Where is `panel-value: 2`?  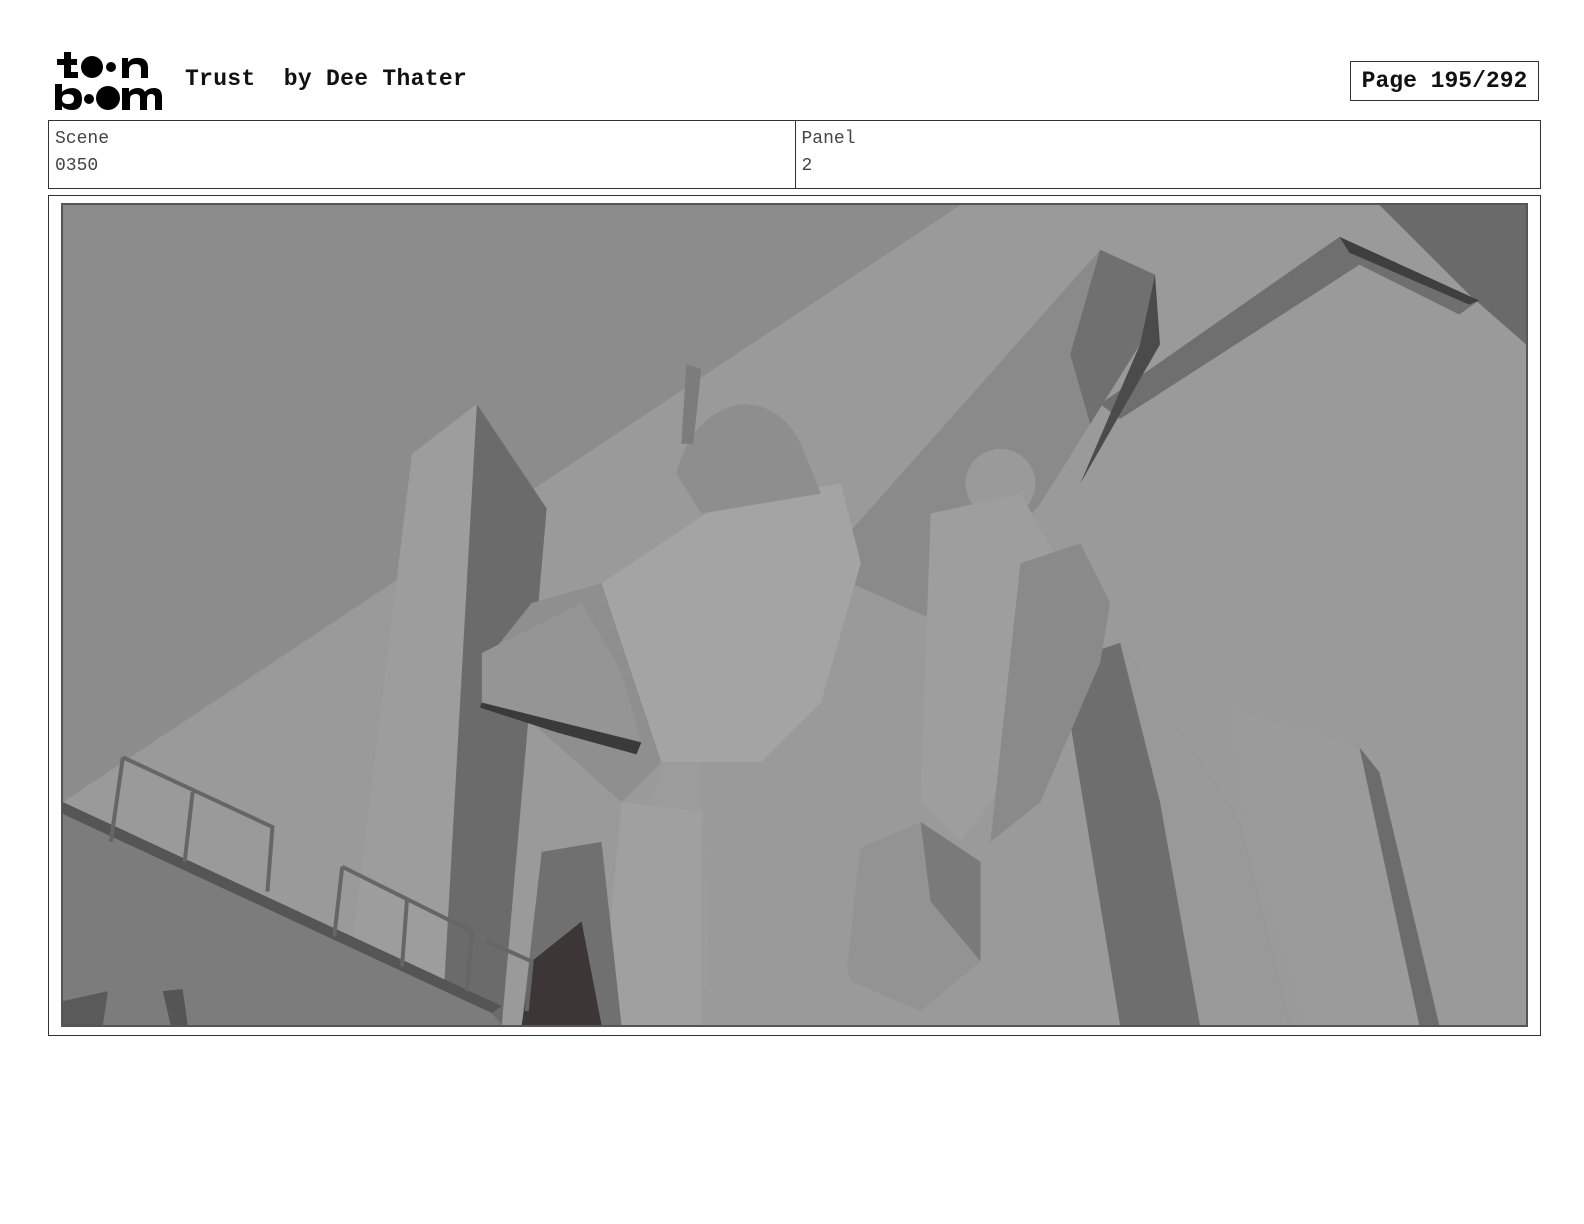 panel-value: 2 is located at coordinates (807, 166).